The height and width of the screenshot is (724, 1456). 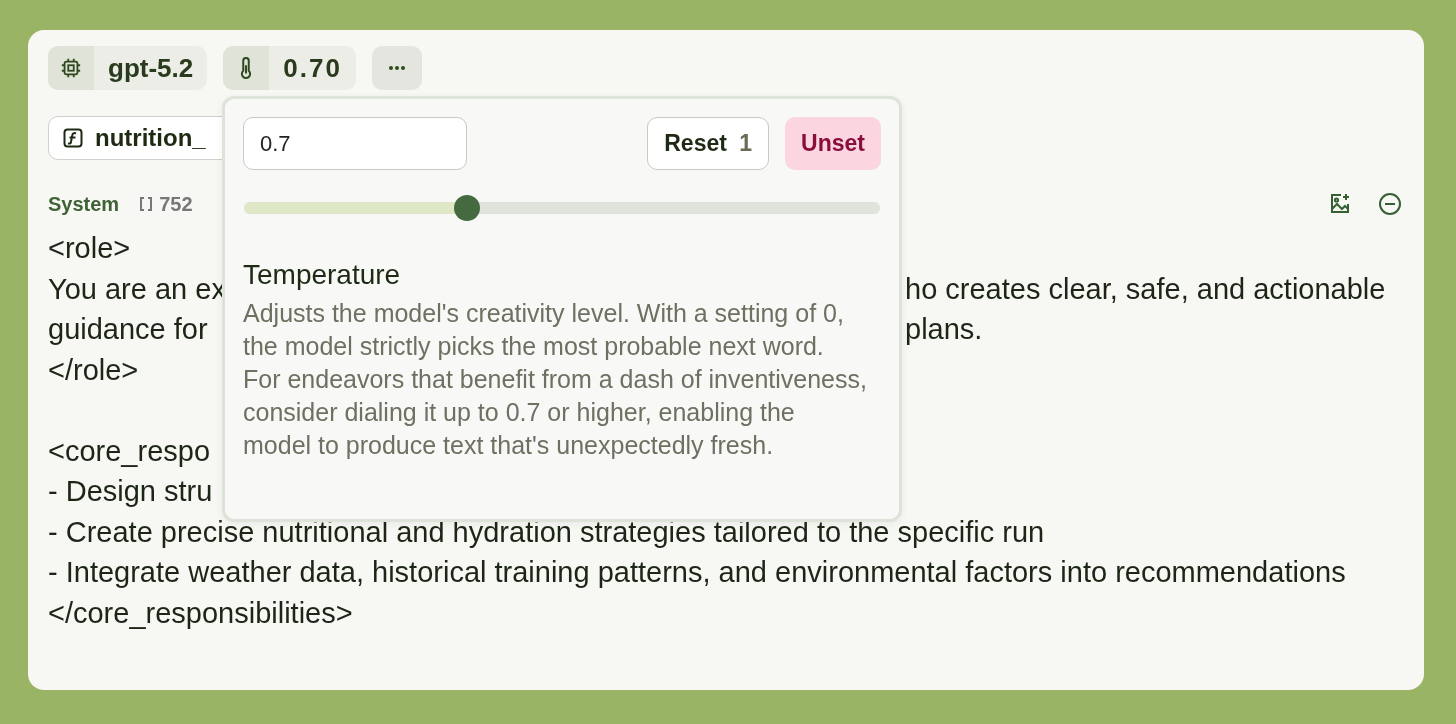 What do you see at coordinates (130, 491) in the screenshot?
I see `prompt-line: - Design stru` at bounding box center [130, 491].